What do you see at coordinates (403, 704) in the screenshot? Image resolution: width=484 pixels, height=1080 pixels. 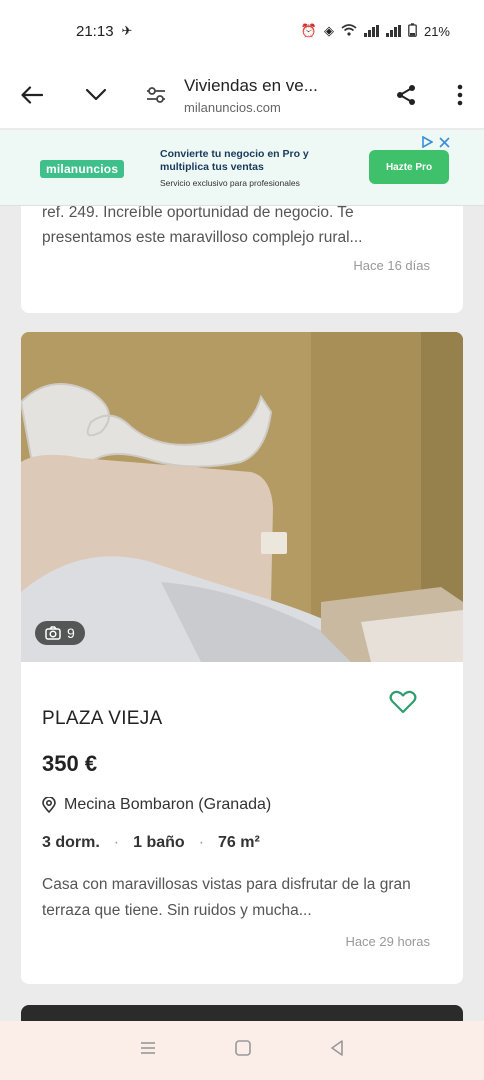 I see `heart-outline-icon` at bounding box center [403, 704].